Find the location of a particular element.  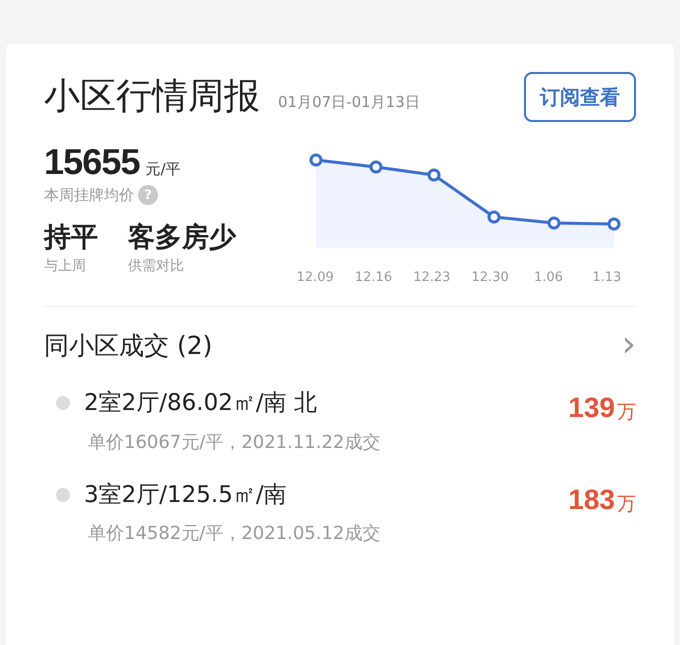

deal-price: 139 is located at coordinates (591, 408).